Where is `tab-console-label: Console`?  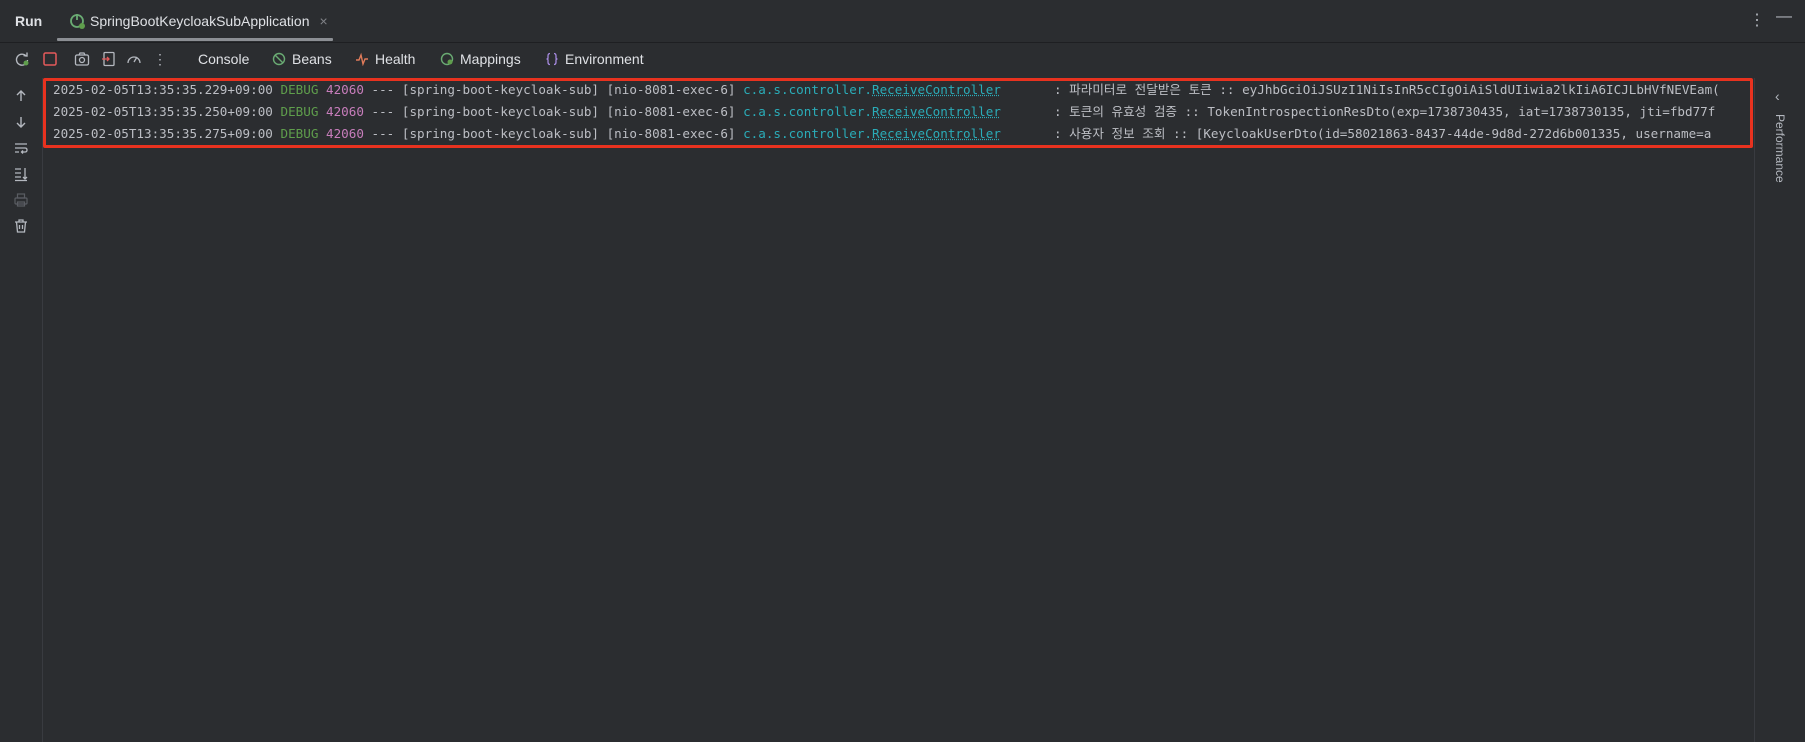 tab-console-label: Console is located at coordinates (224, 59).